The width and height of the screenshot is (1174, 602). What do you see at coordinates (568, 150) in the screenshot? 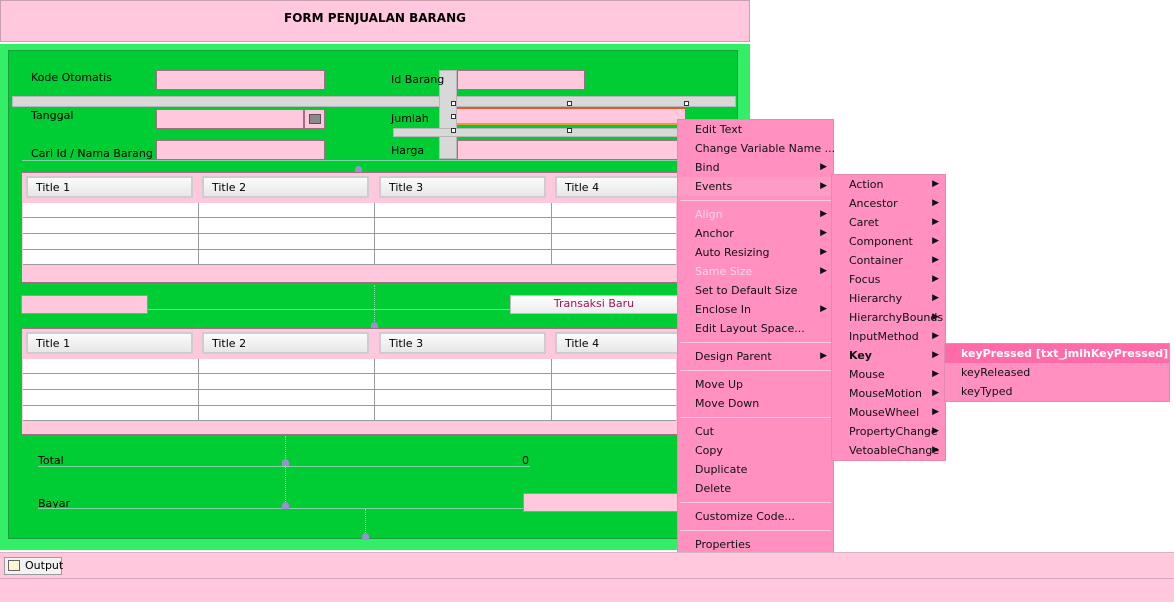
I see `harga-field` at bounding box center [568, 150].